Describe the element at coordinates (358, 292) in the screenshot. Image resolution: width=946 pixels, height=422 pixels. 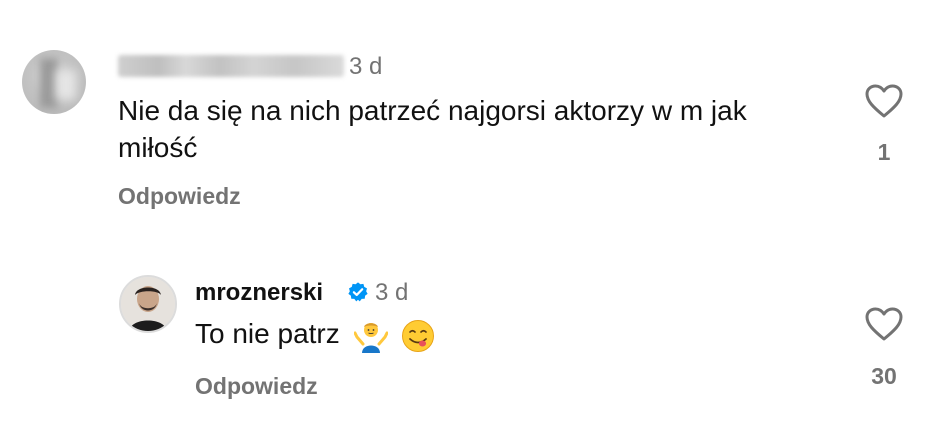
I see `verified-badge-icon` at that location.